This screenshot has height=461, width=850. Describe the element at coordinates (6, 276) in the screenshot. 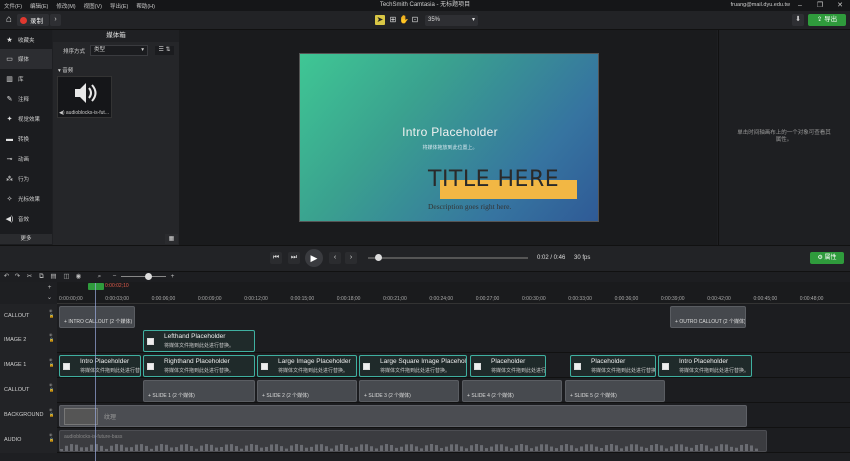

I see `undo-icon: ↶` at that location.